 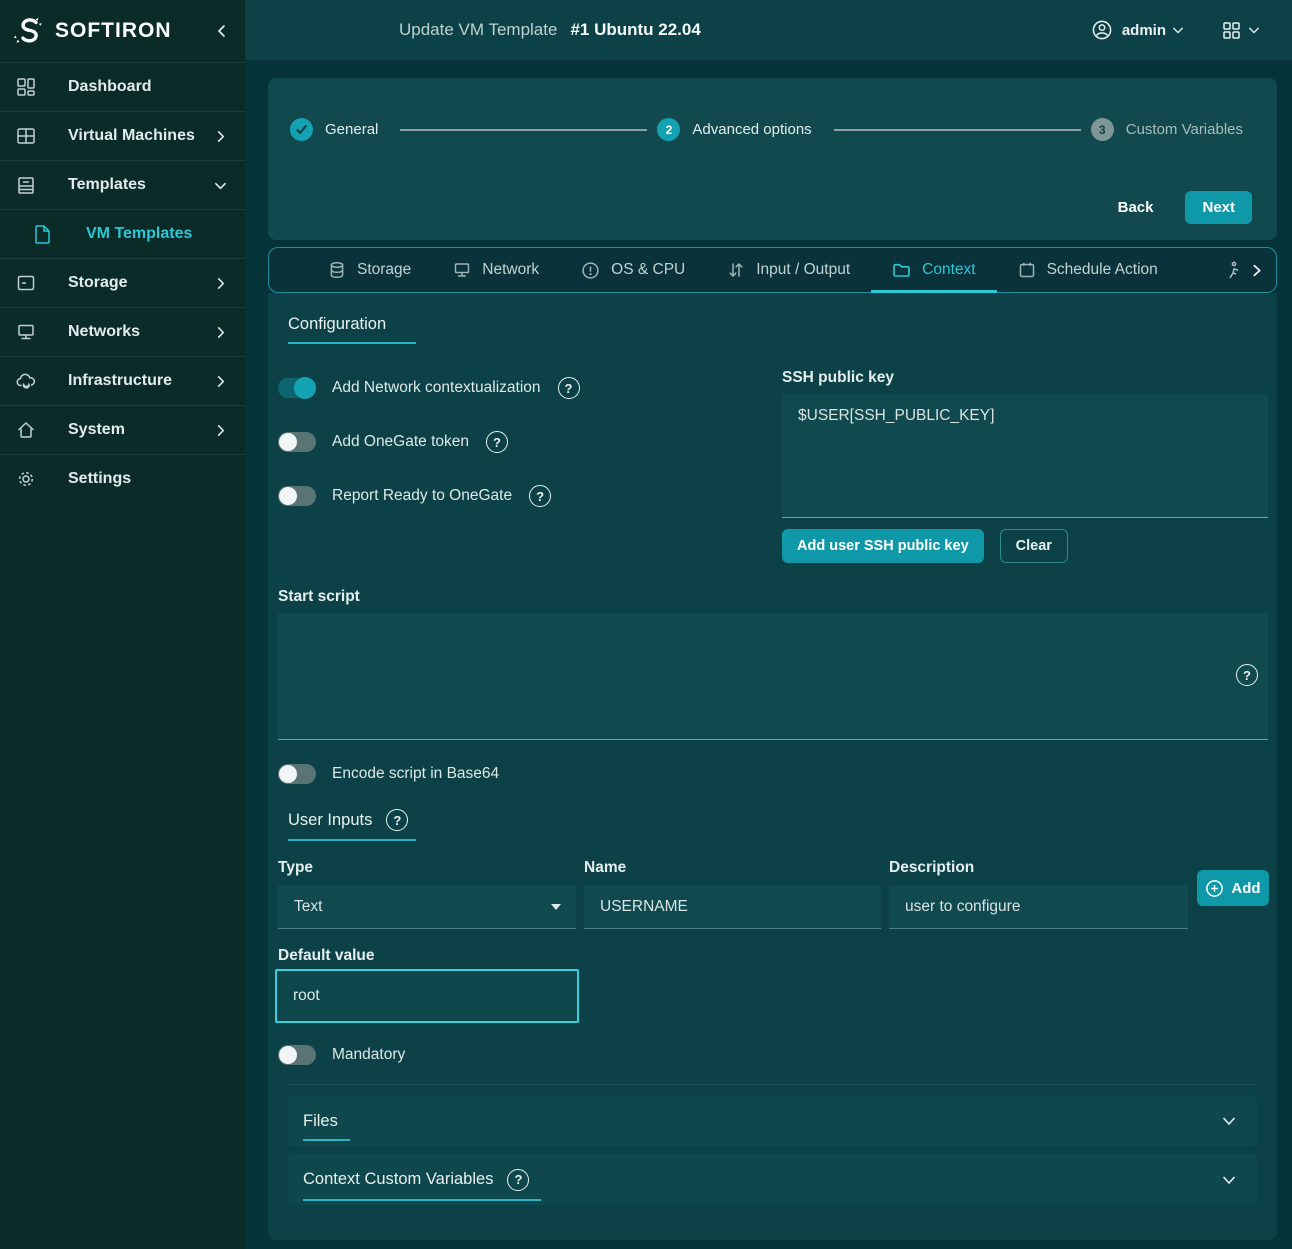 What do you see at coordinates (297, 442) in the screenshot?
I see `onegate-token-toggle` at bounding box center [297, 442].